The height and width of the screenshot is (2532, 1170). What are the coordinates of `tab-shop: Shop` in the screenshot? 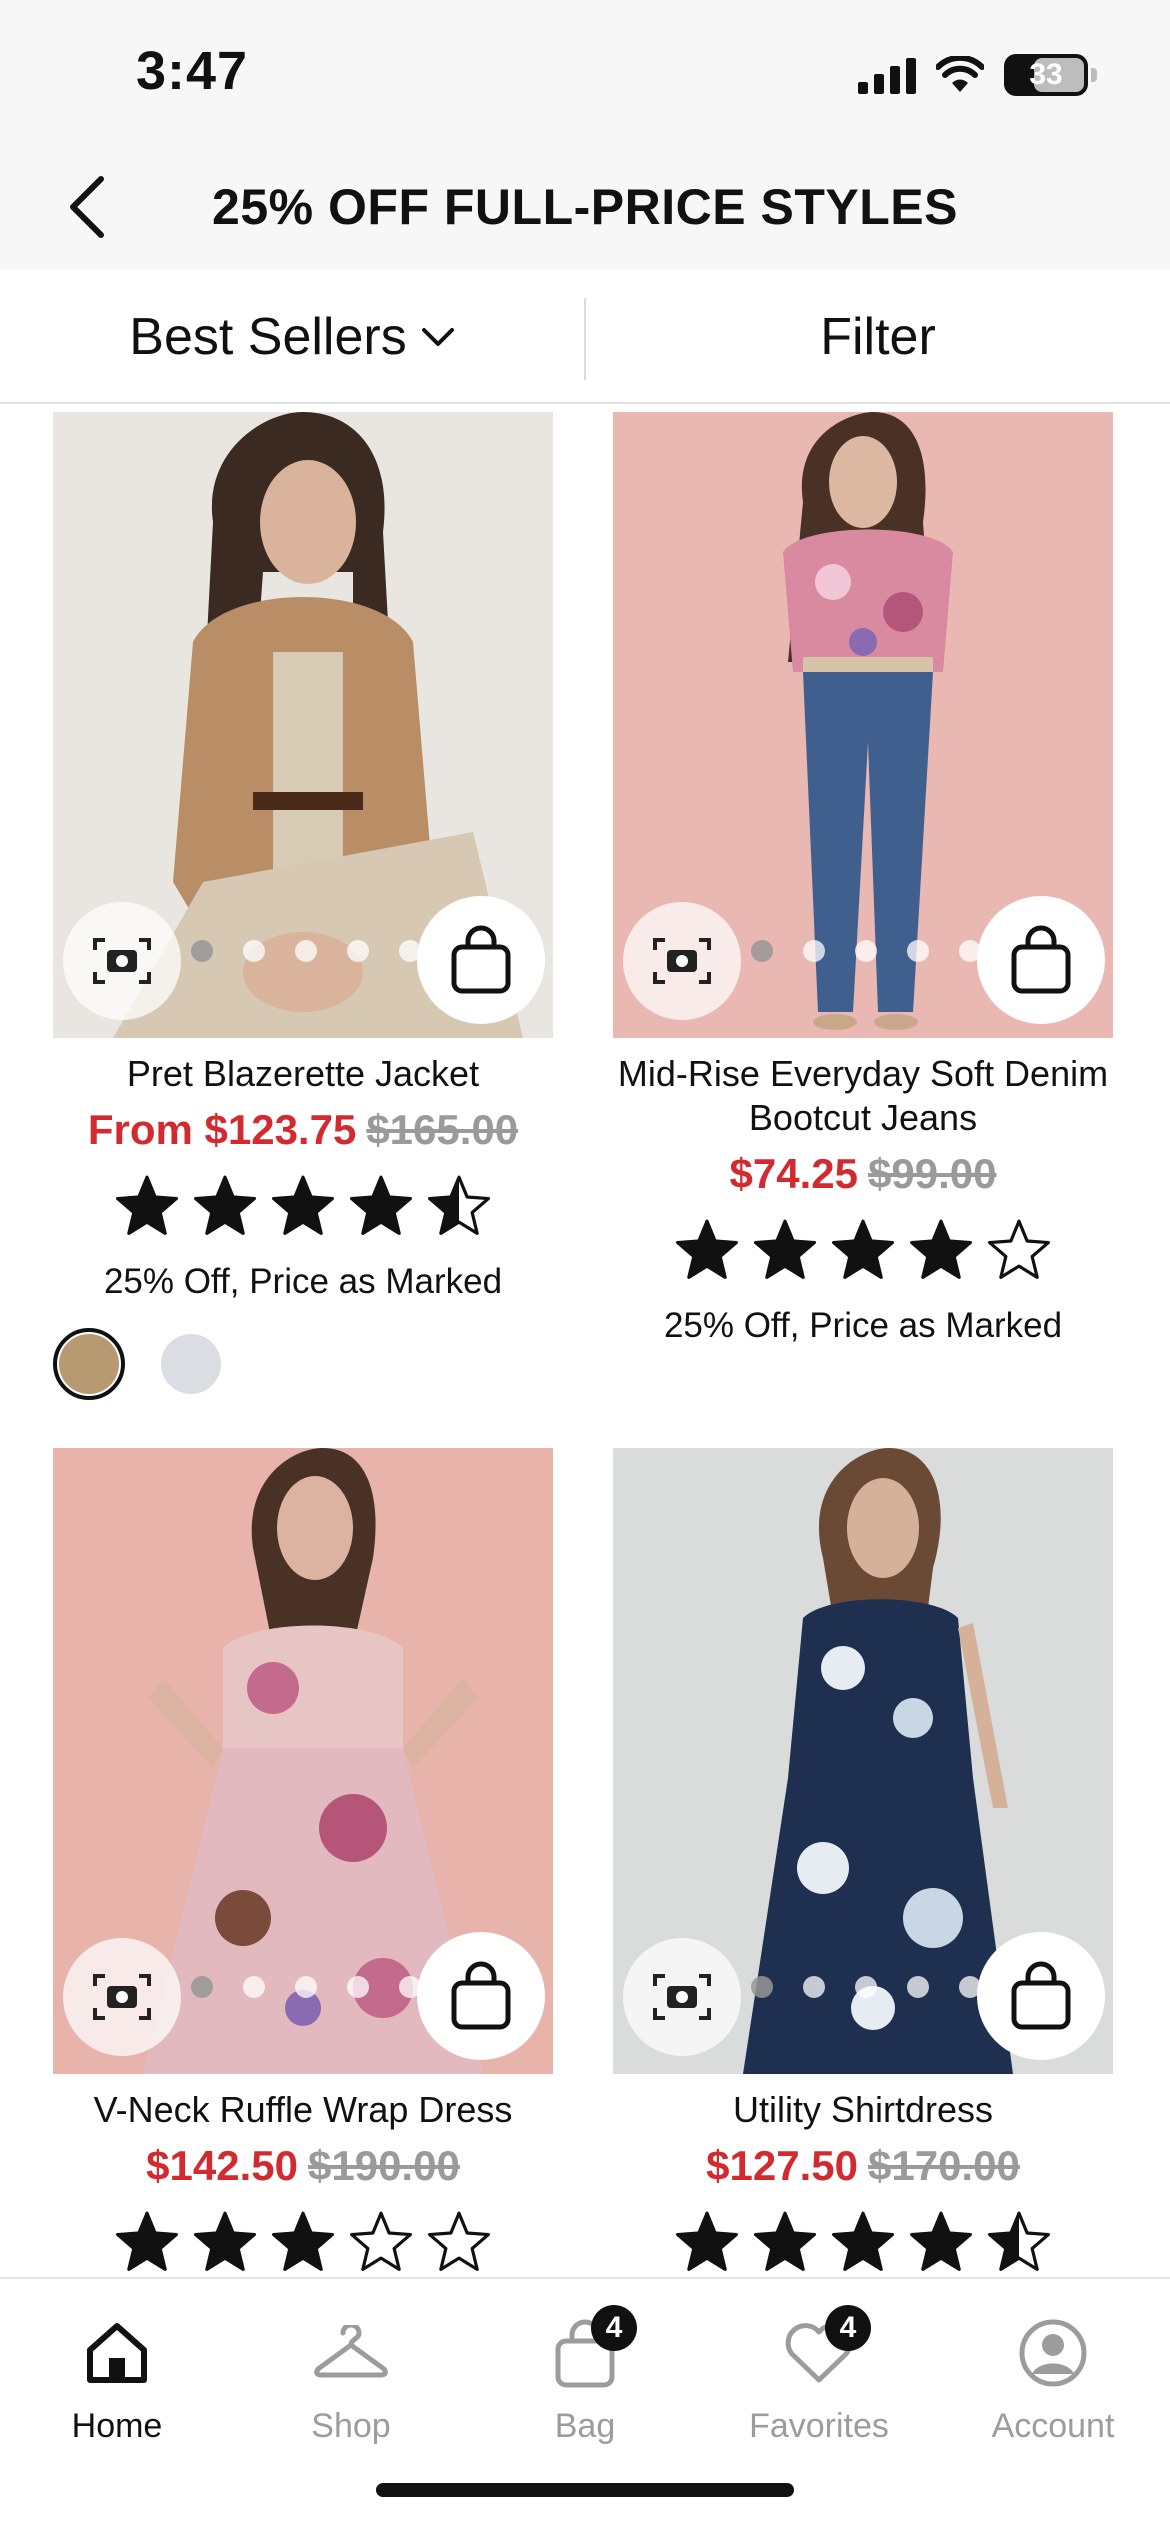 It's located at (351, 2379).